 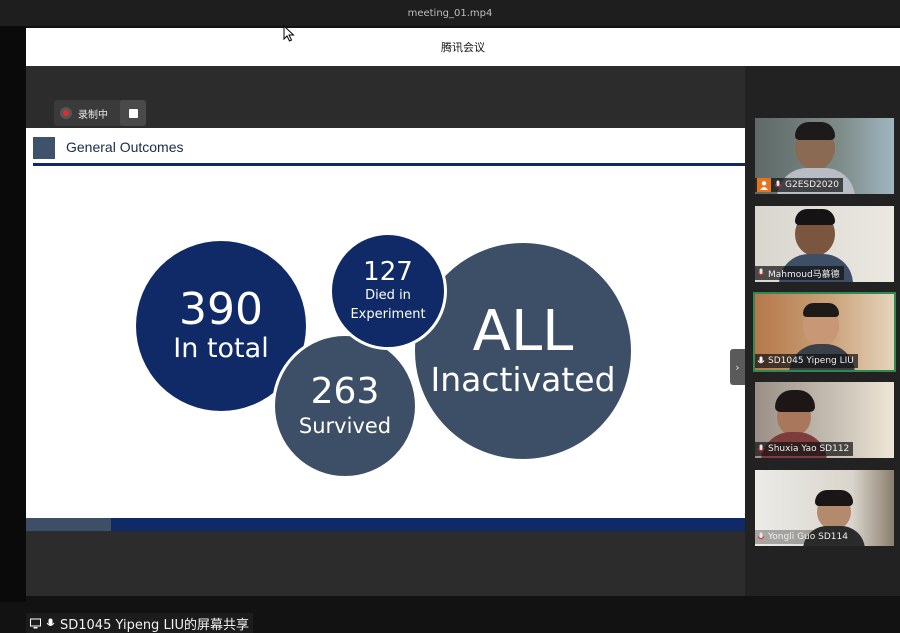 What do you see at coordinates (824, 156) in the screenshot?
I see `participant-tile: G2ESD2020` at bounding box center [824, 156].